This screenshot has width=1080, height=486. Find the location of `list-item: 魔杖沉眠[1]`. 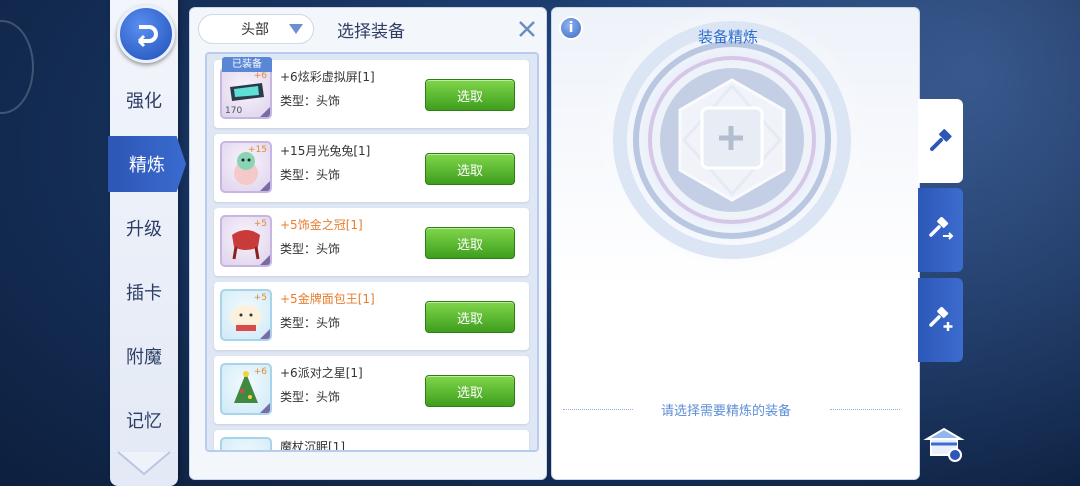

list-item: 魔杖沉眠[1] is located at coordinates (371, 441).